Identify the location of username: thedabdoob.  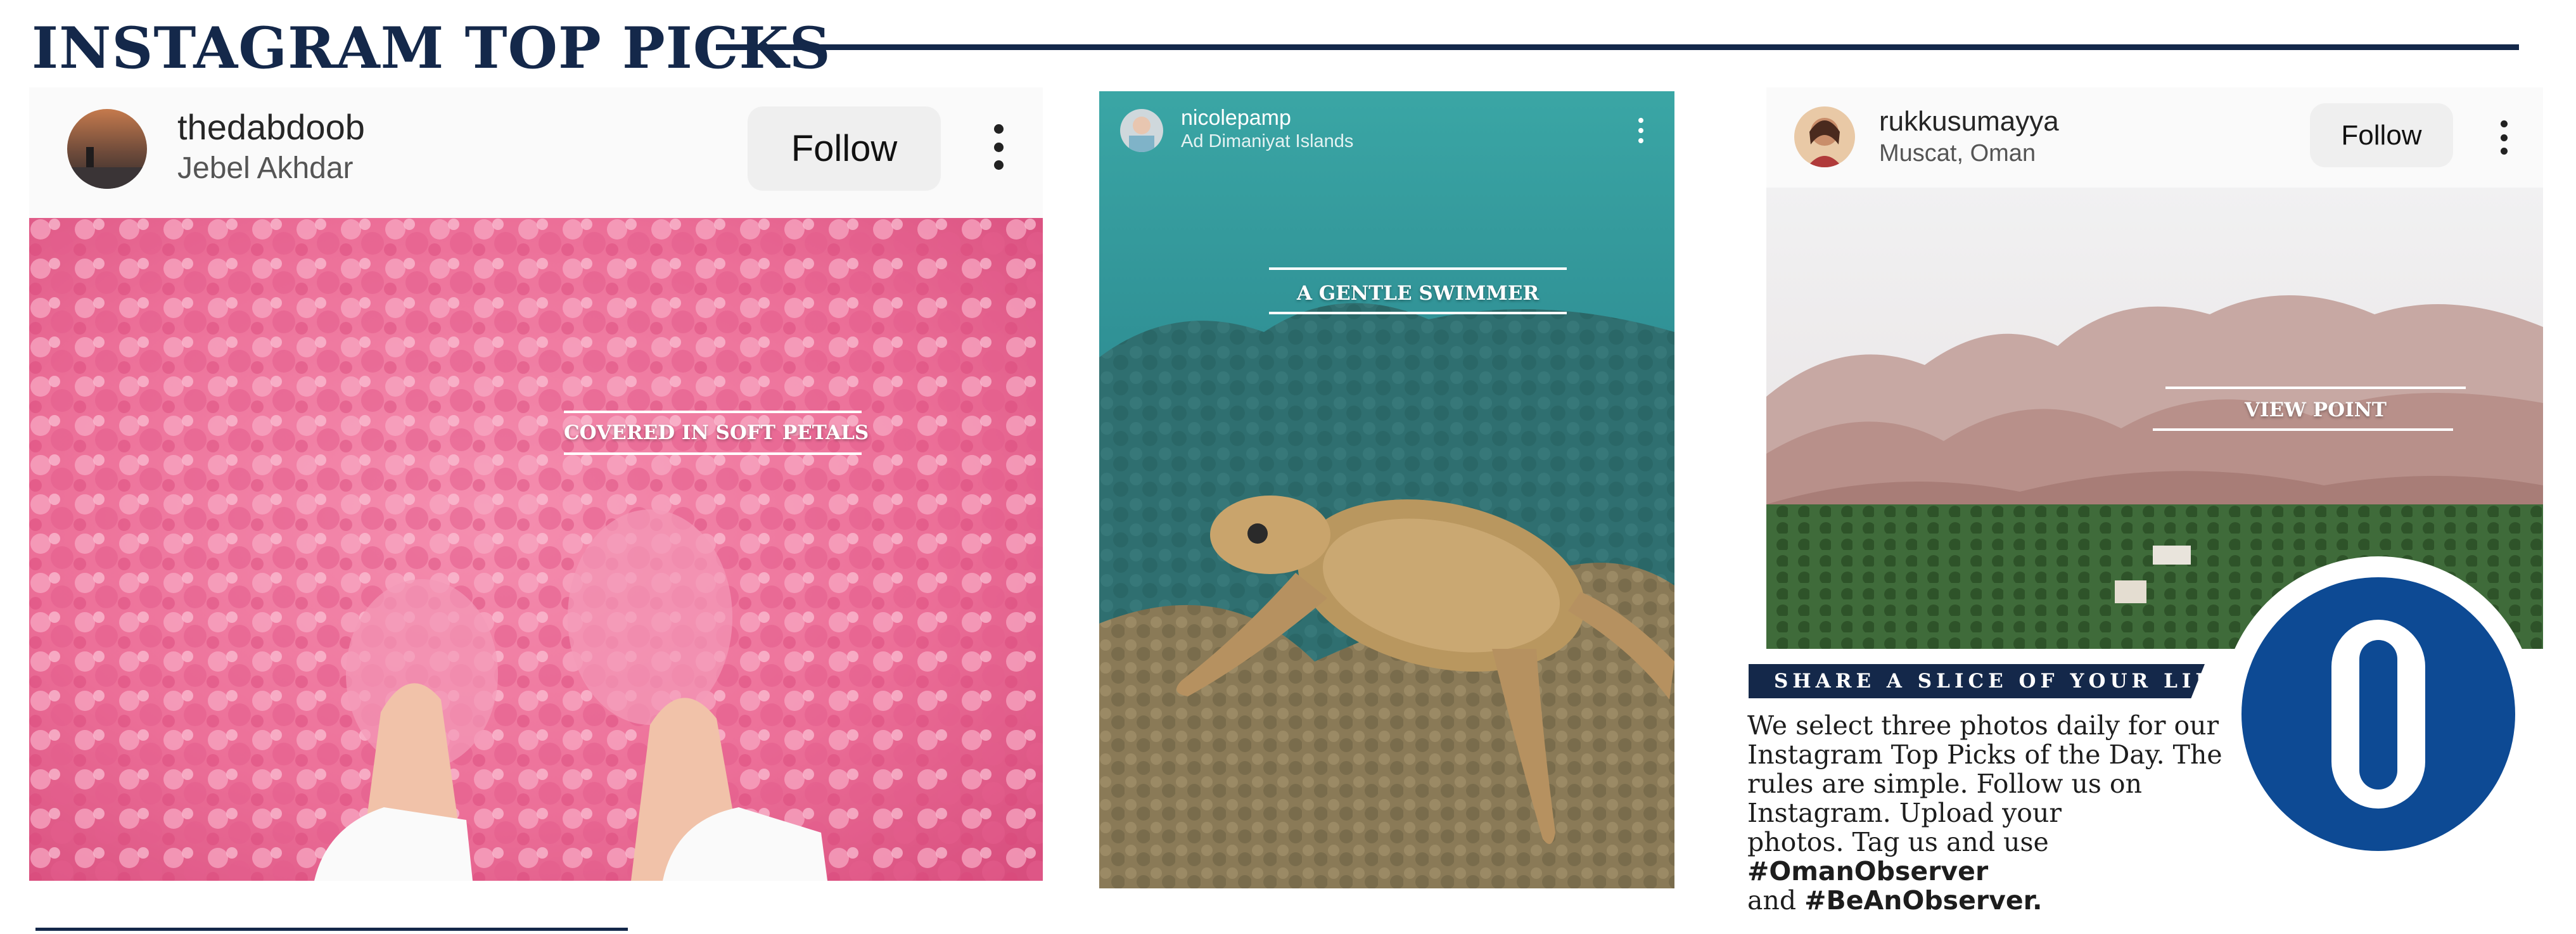
(271, 127).